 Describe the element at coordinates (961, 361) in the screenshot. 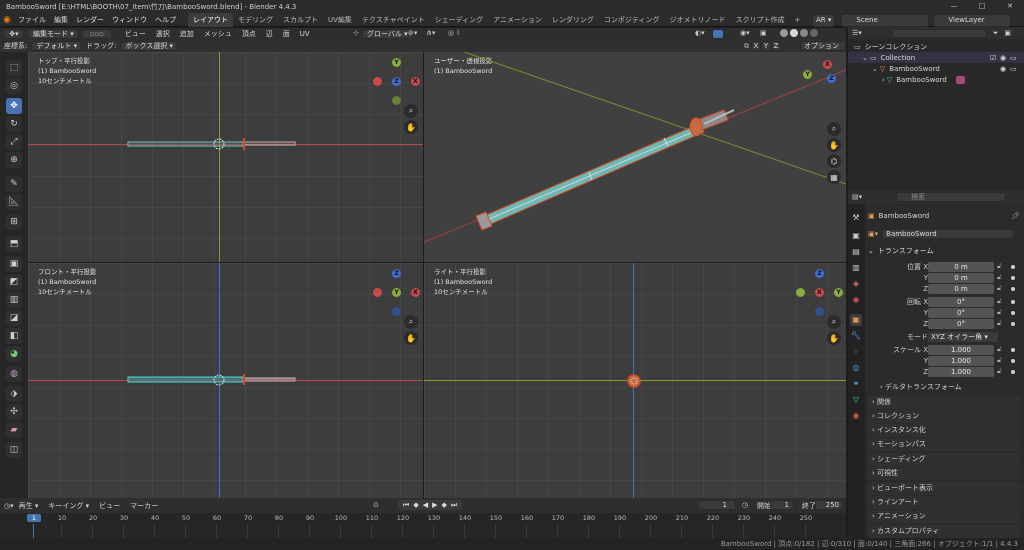

I see `scale-y-field: 1.000` at that location.